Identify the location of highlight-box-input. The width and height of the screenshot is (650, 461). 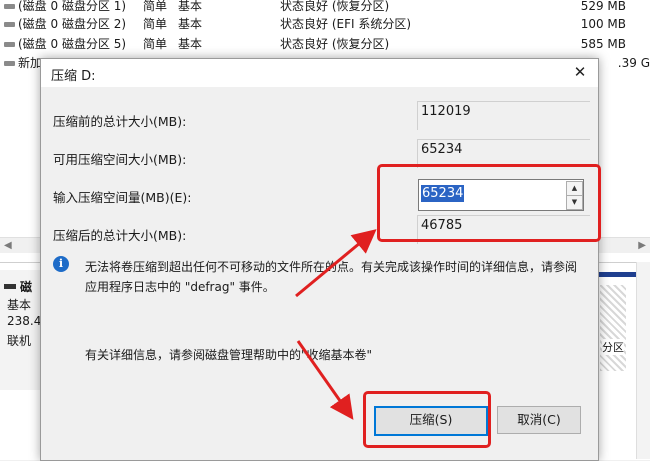
(489, 203).